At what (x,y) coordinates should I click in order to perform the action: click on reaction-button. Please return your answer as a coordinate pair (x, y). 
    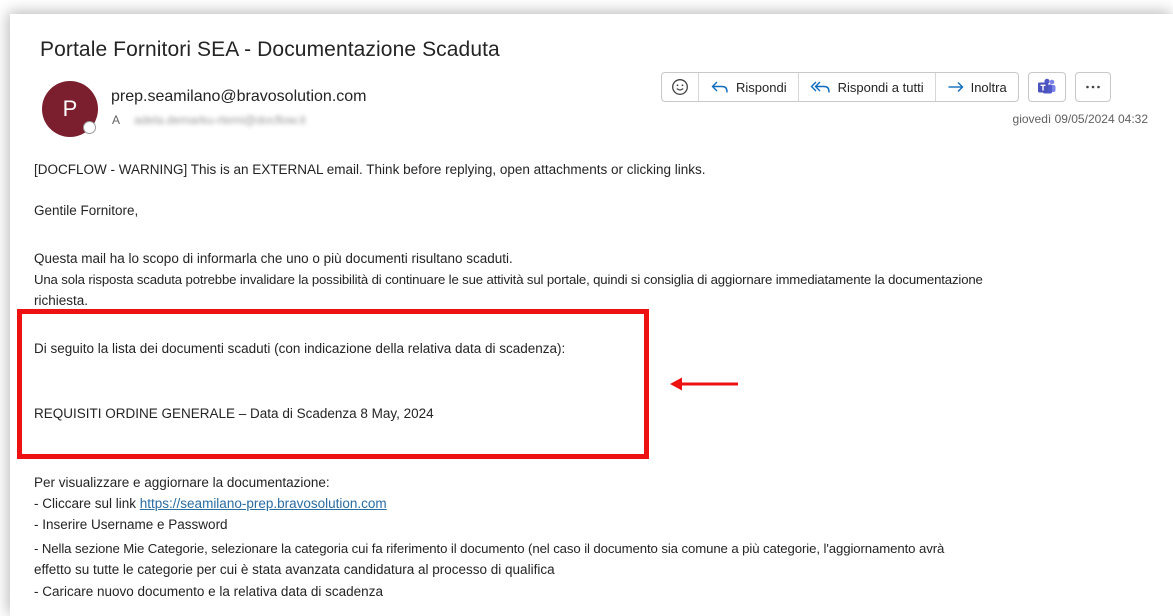
    Looking at the image, I should click on (680, 87).